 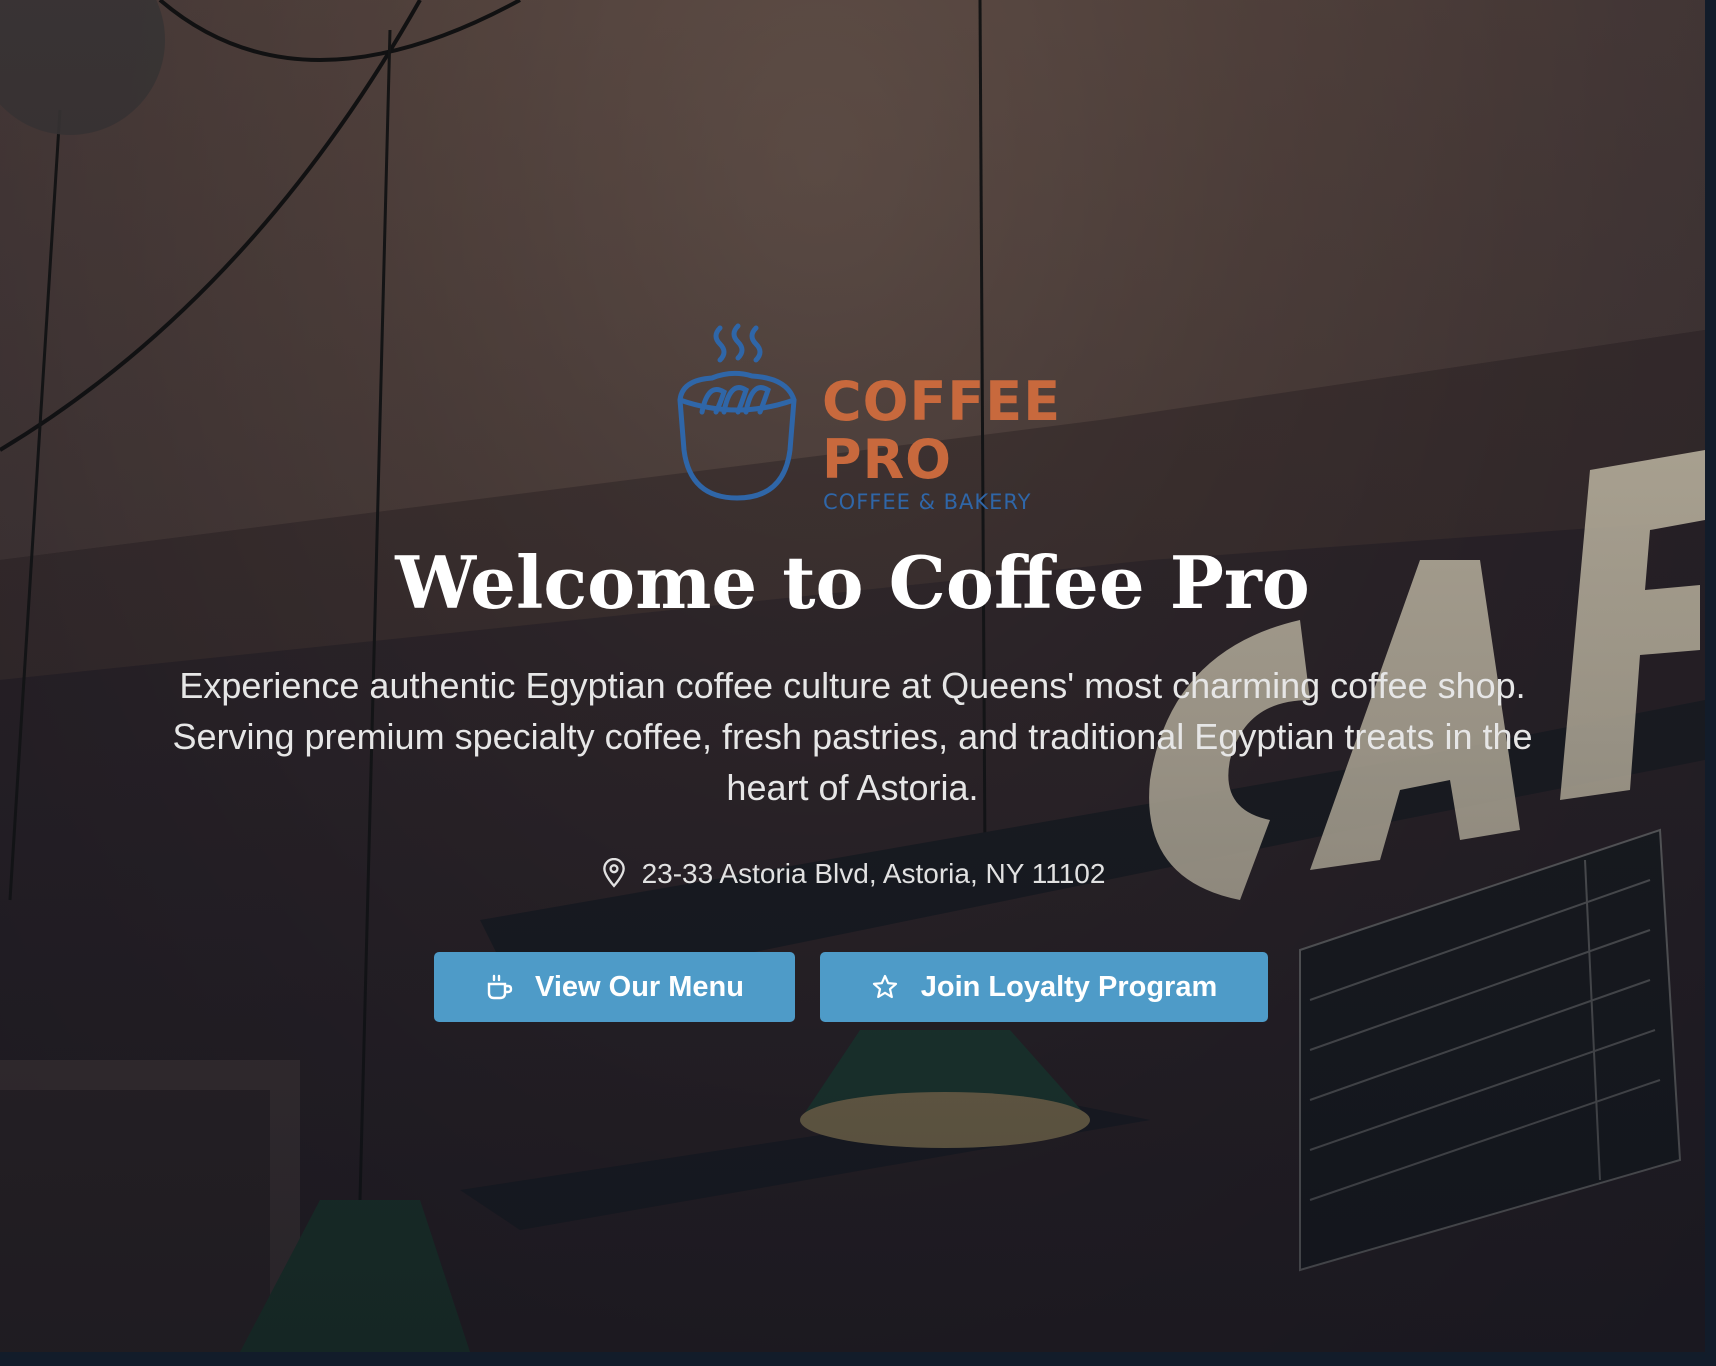 I want to click on logo-tagline: COFFEE & BAKERY, so click(x=927, y=502).